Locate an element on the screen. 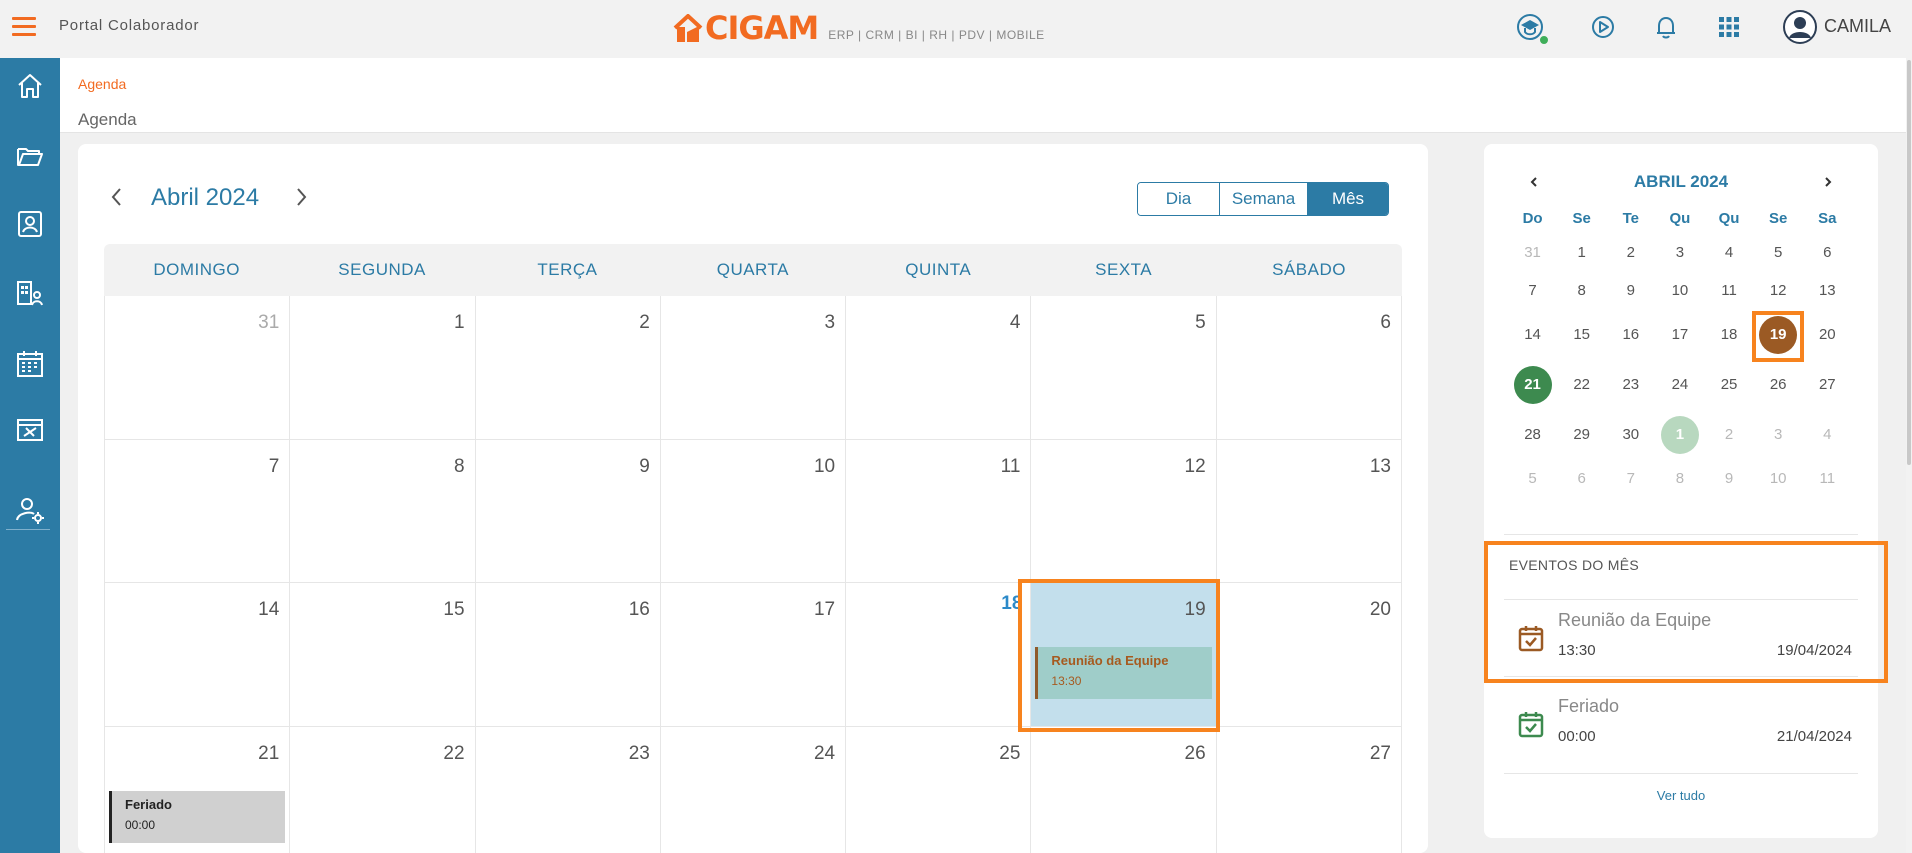 Image resolution: width=1912 pixels, height=853 pixels. day-cell: 21 Feriado 00:00 is located at coordinates (198, 789).